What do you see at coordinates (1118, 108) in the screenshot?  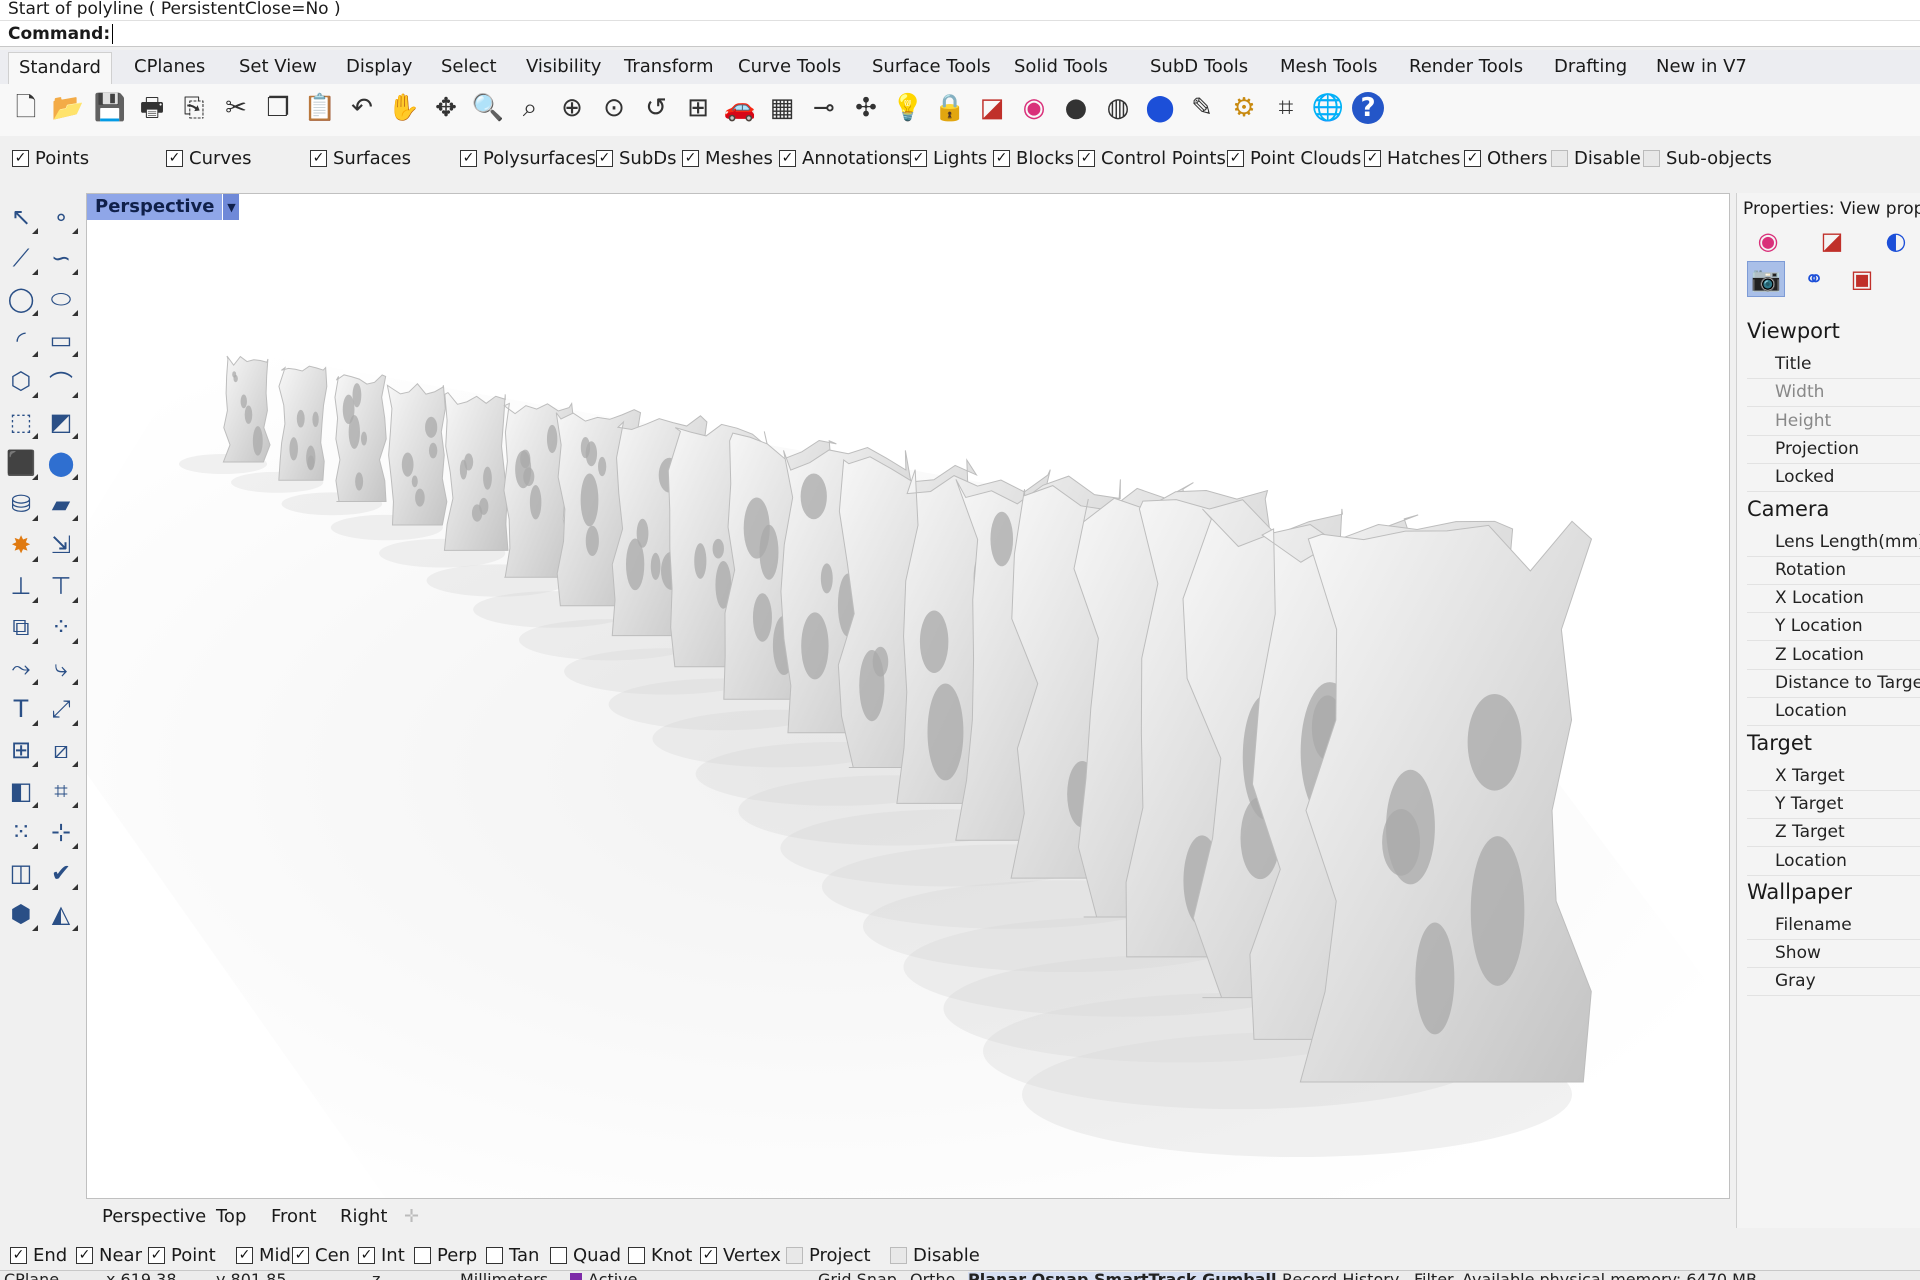 I see `wireframe-sphere-icon: ◍` at bounding box center [1118, 108].